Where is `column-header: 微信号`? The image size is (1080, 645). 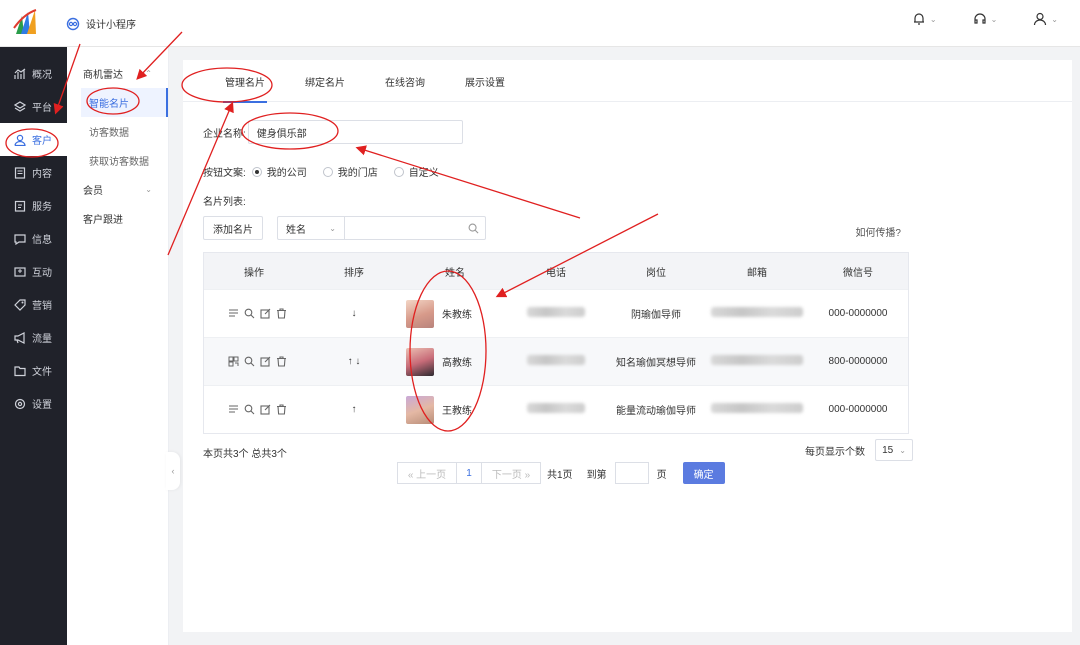
column-header: 微信号 is located at coordinates (858, 273).